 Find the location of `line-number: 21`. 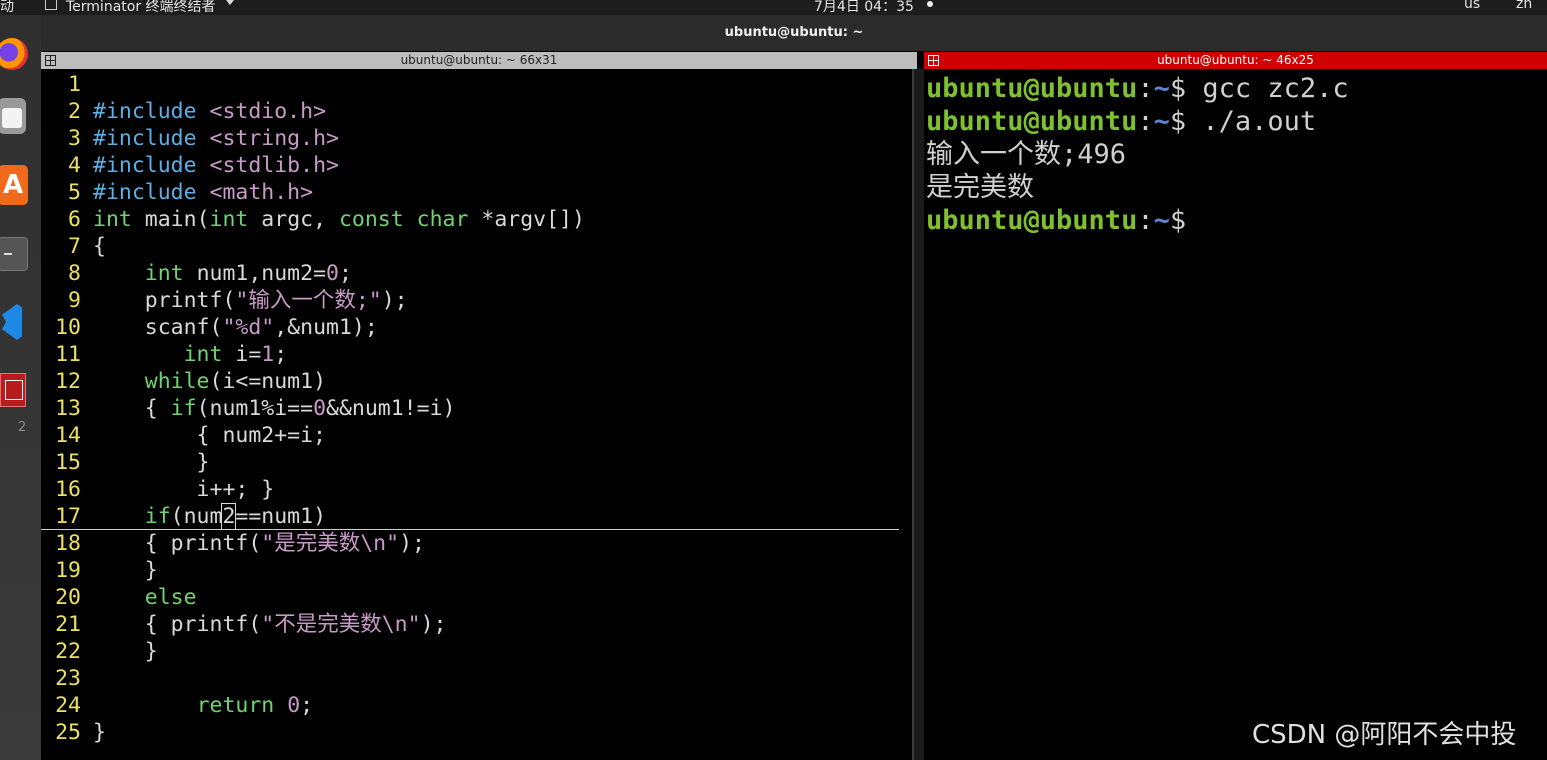

line-number: 21 is located at coordinates (68, 624).